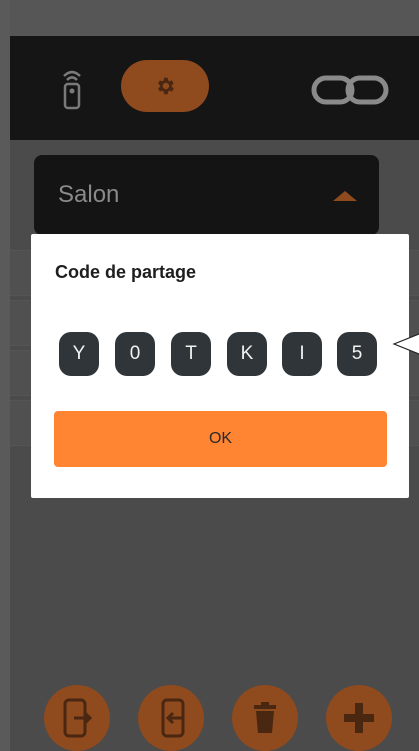  I want to click on phone-receive-icon, so click(173, 718).